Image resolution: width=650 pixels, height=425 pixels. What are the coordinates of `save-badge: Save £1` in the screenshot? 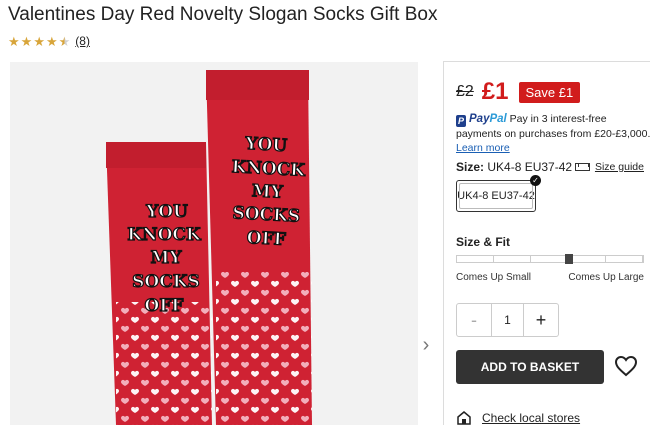 It's located at (549, 92).